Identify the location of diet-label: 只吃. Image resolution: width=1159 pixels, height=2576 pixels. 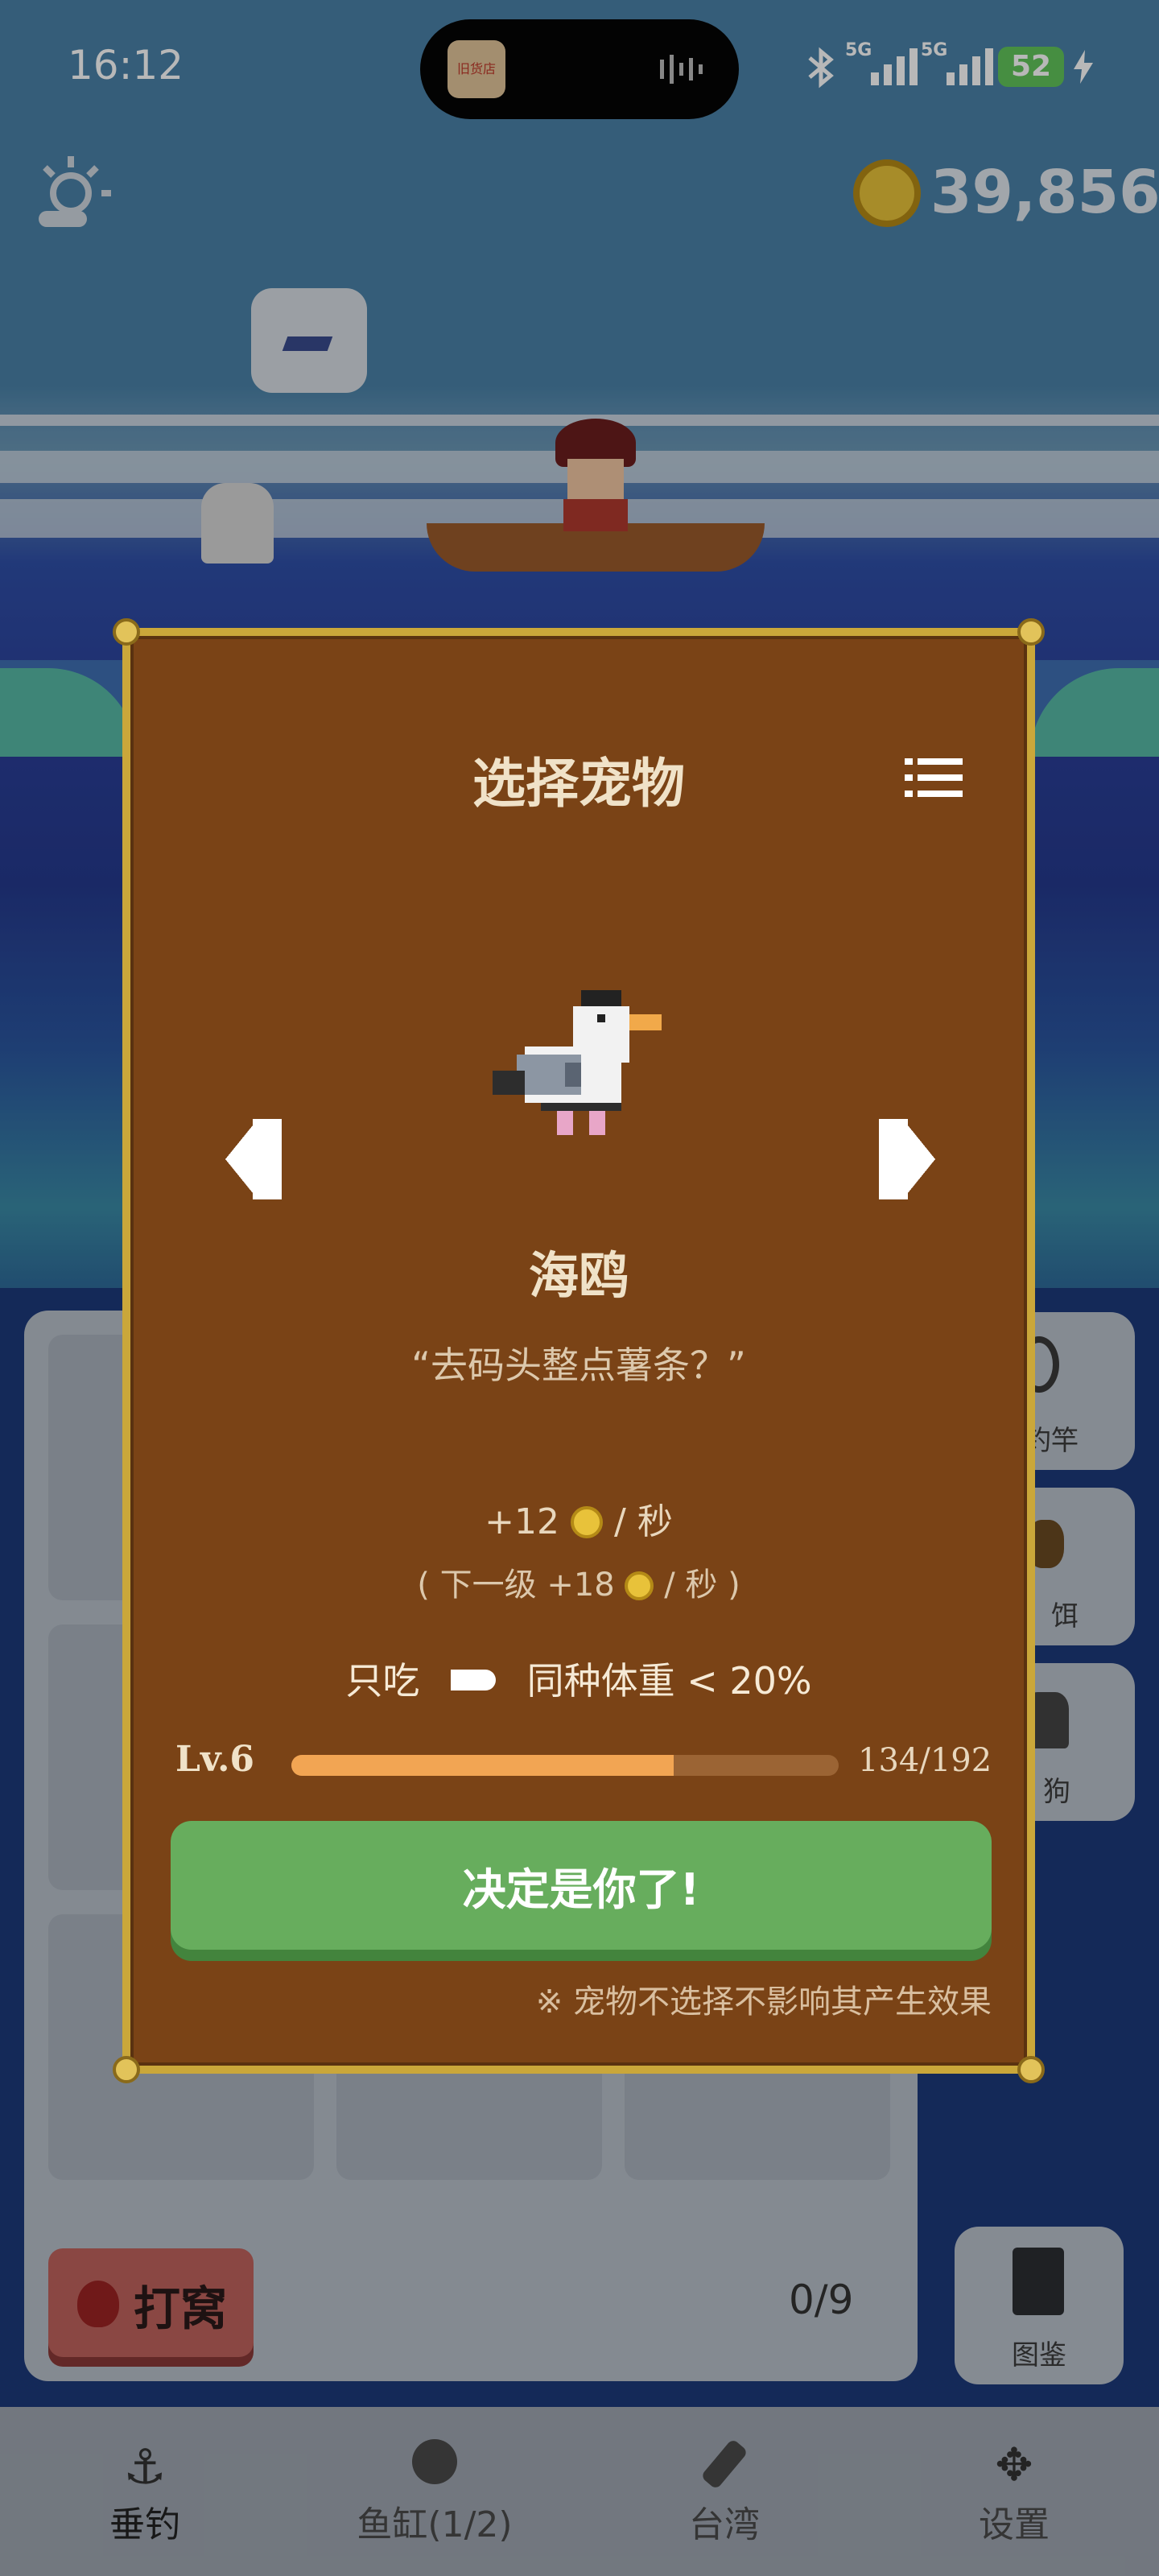
(382, 1681).